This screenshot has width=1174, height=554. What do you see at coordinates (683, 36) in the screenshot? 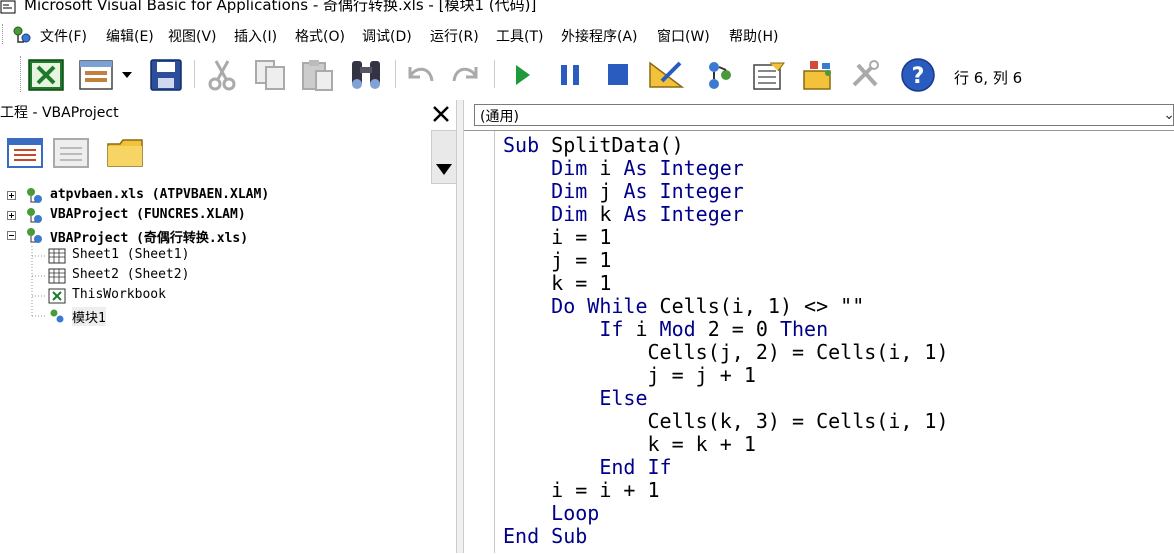
I see `menu-window: 窗口(W)` at bounding box center [683, 36].